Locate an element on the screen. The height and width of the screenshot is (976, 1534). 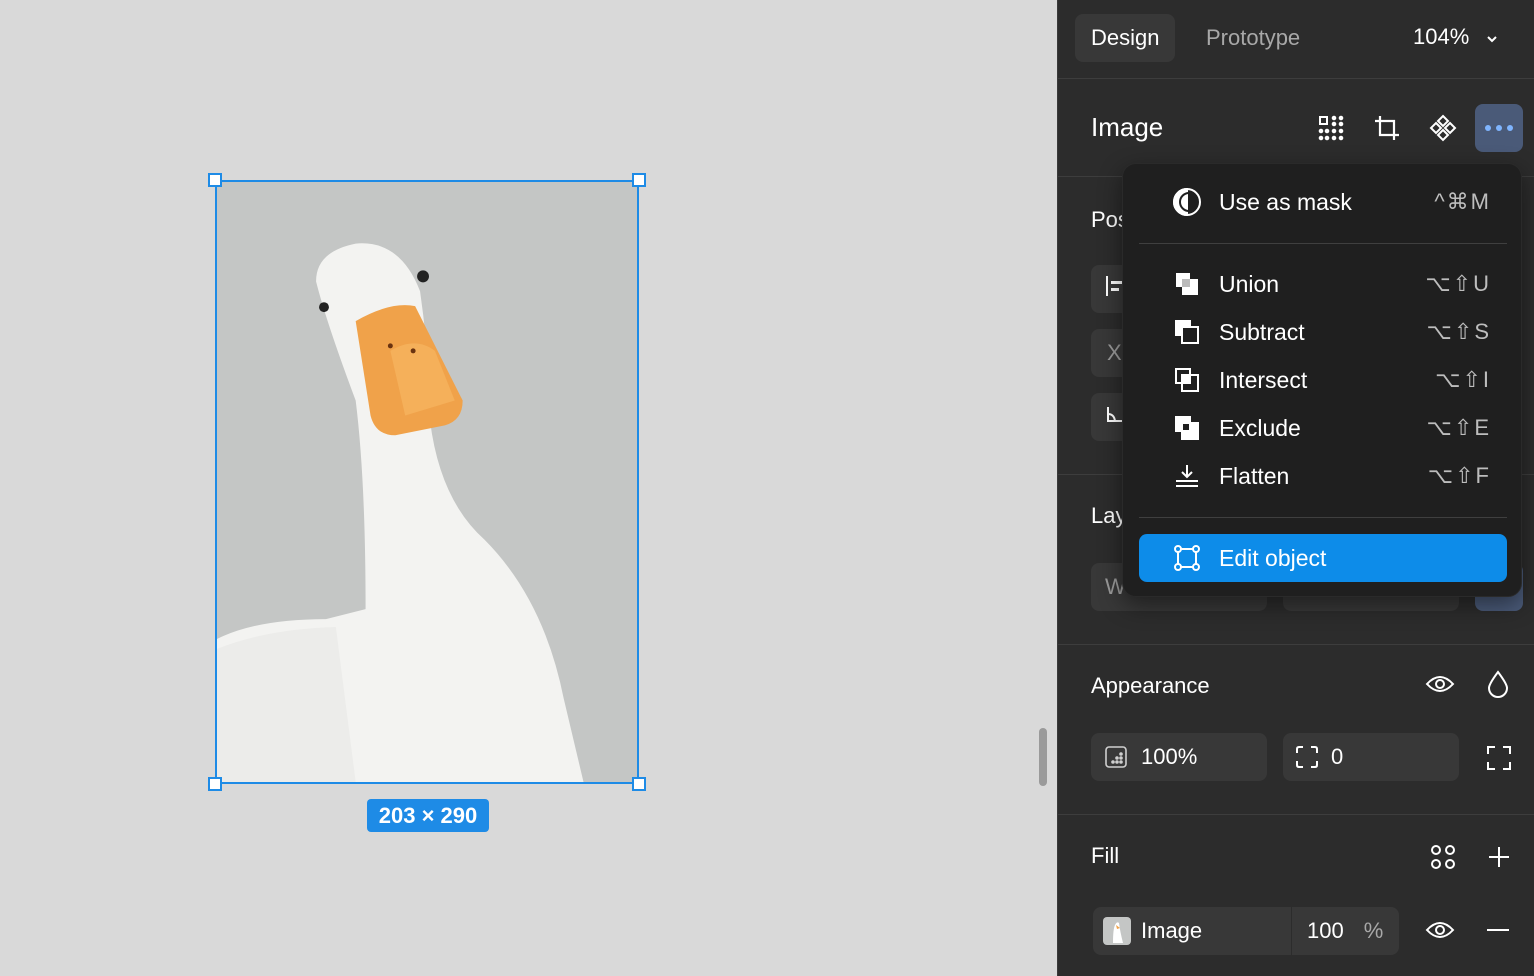
menu-shortcut: ⌥⇧I is located at coordinates (1463, 379).